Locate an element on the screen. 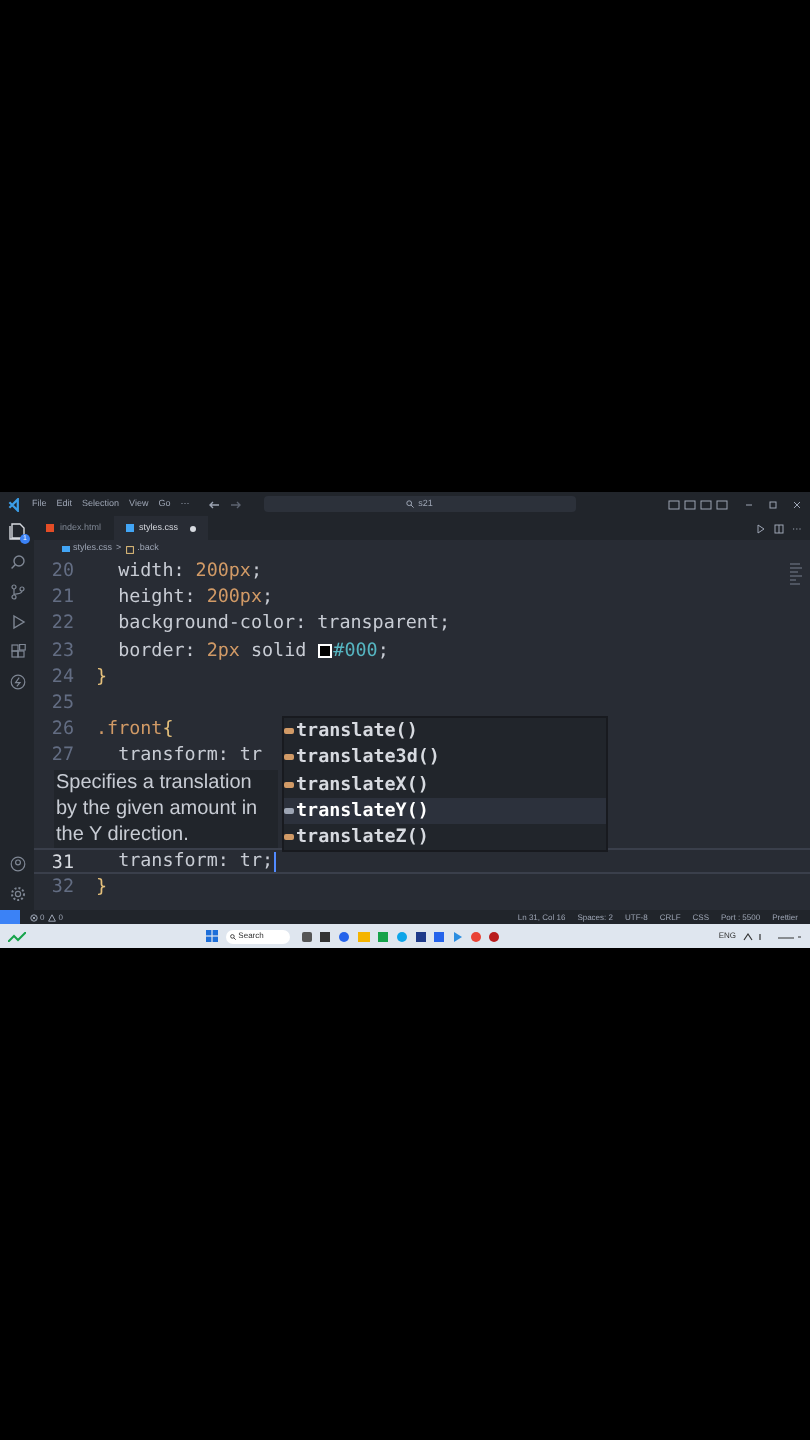  code-line: height: 200px; is located at coordinates (195, 597).